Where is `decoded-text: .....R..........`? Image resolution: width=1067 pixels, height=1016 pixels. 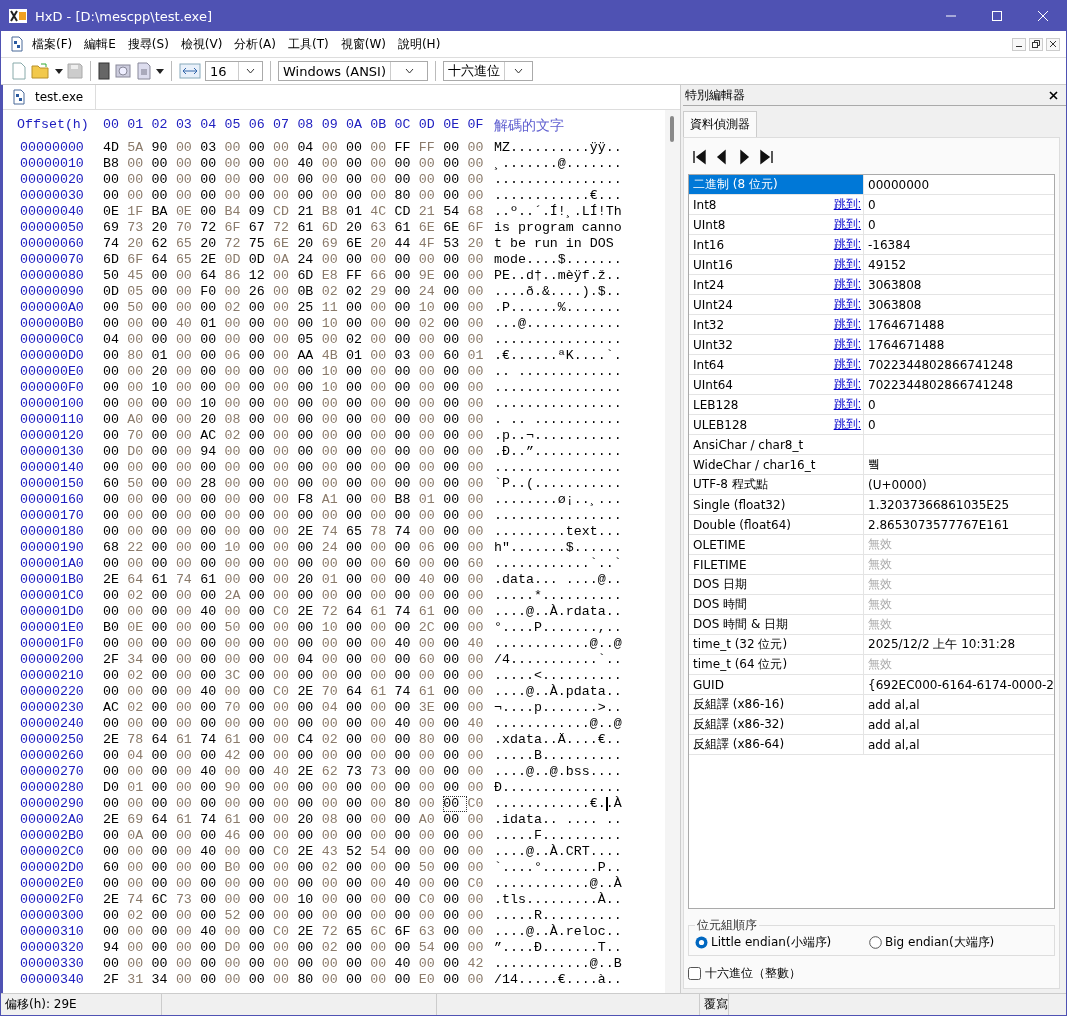
decoded-text: .....R.......... is located at coordinates (558, 916).